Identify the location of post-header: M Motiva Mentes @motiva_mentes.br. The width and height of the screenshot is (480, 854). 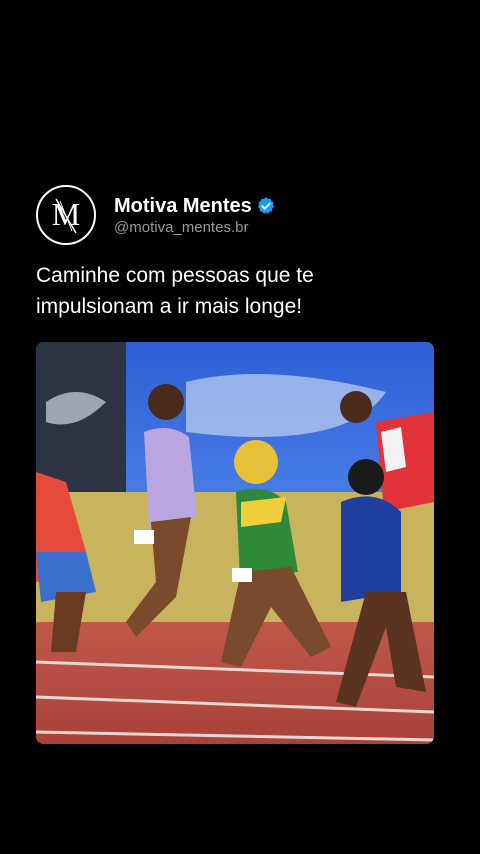
(236, 215).